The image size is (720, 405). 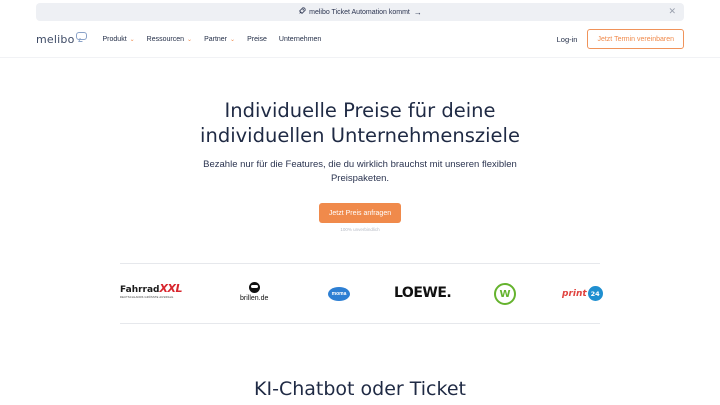 What do you see at coordinates (360, 178) in the screenshot?
I see `subtitle-line-2: Preispaketen.` at bounding box center [360, 178].